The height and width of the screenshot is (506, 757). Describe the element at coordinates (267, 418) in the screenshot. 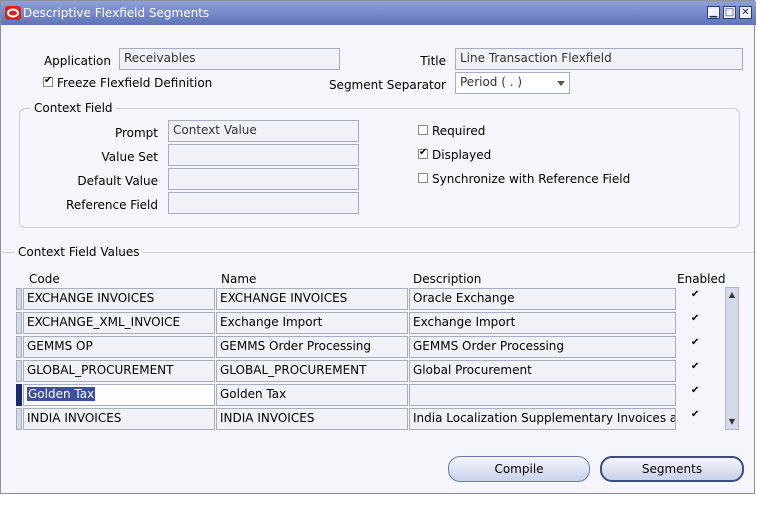

I see `name-cell-text: INDIA INVOICES` at that location.